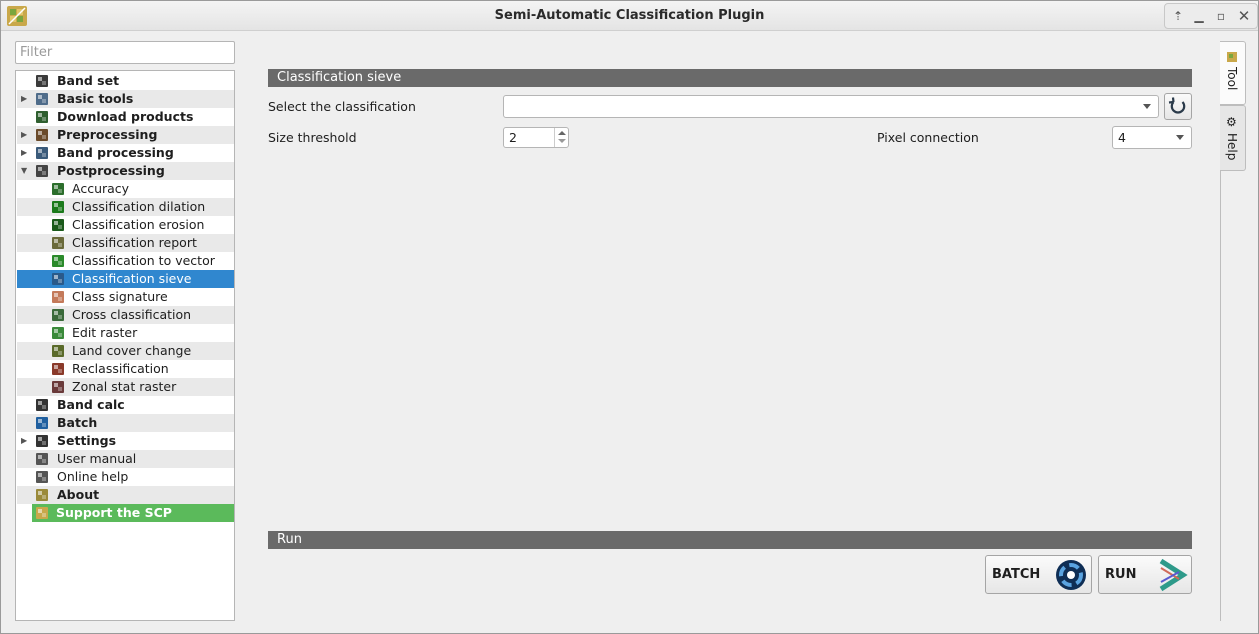  Describe the element at coordinates (1145, 574) in the screenshot. I see `run-button: RUN` at that location.